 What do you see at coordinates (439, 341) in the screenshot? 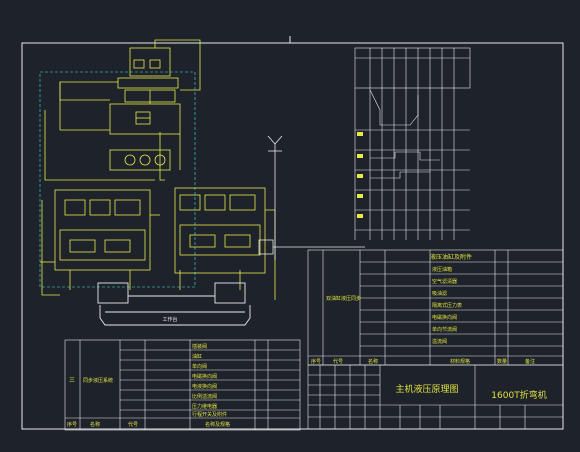
I see `right-table-row-7: 溢流阀` at bounding box center [439, 341].